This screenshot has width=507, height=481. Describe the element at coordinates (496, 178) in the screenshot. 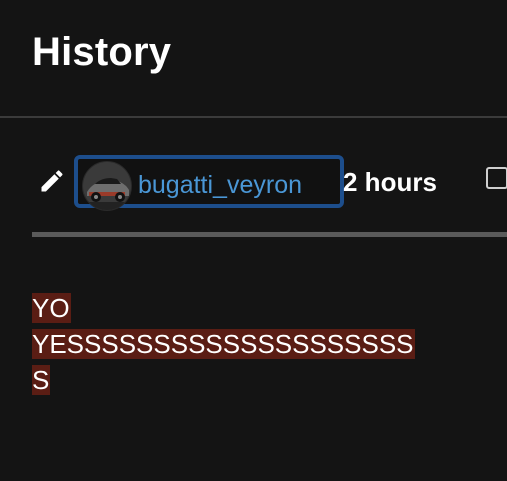

I see `select-checkbox` at that location.